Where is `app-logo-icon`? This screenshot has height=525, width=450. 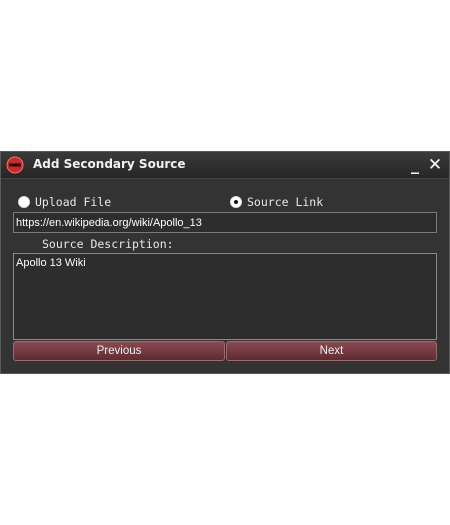
app-logo-icon is located at coordinates (15, 165).